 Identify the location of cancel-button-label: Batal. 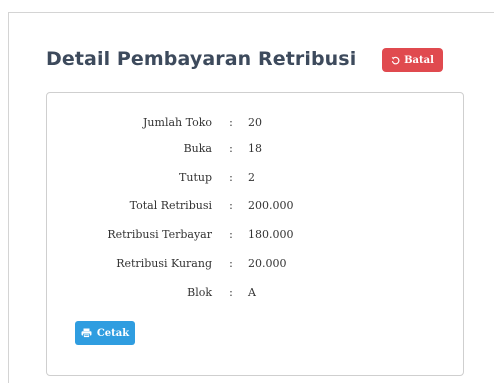
(419, 60).